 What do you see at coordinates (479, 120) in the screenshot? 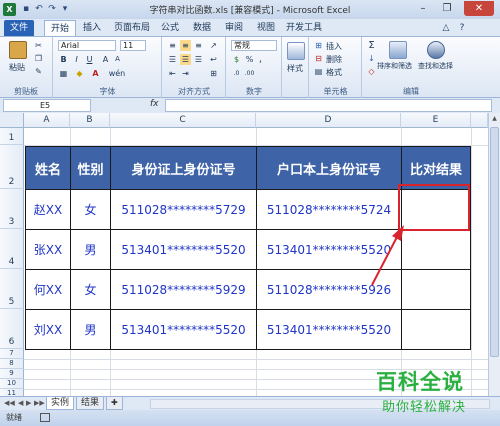
I see `column-header-f` at bounding box center [479, 120].